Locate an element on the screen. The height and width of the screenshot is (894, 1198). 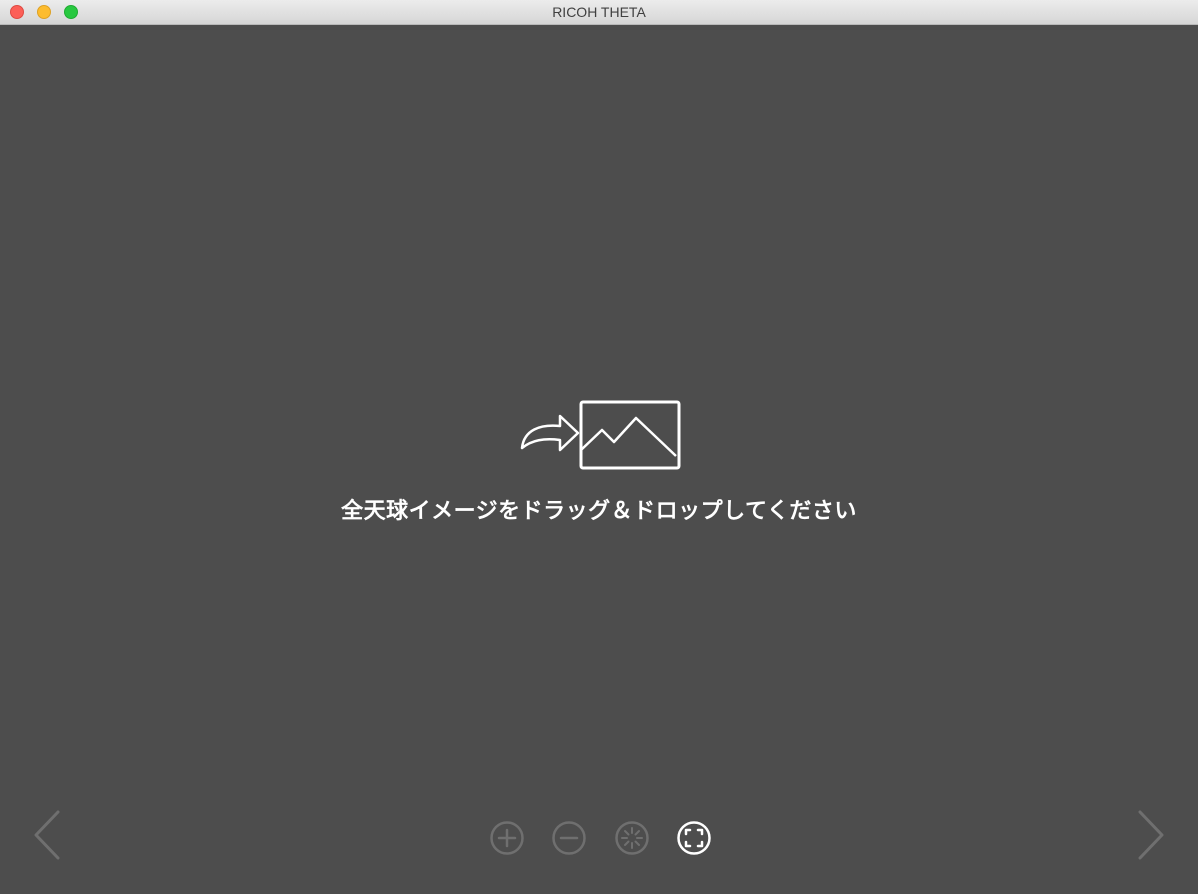
zoom-out-icon is located at coordinates (569, 838).